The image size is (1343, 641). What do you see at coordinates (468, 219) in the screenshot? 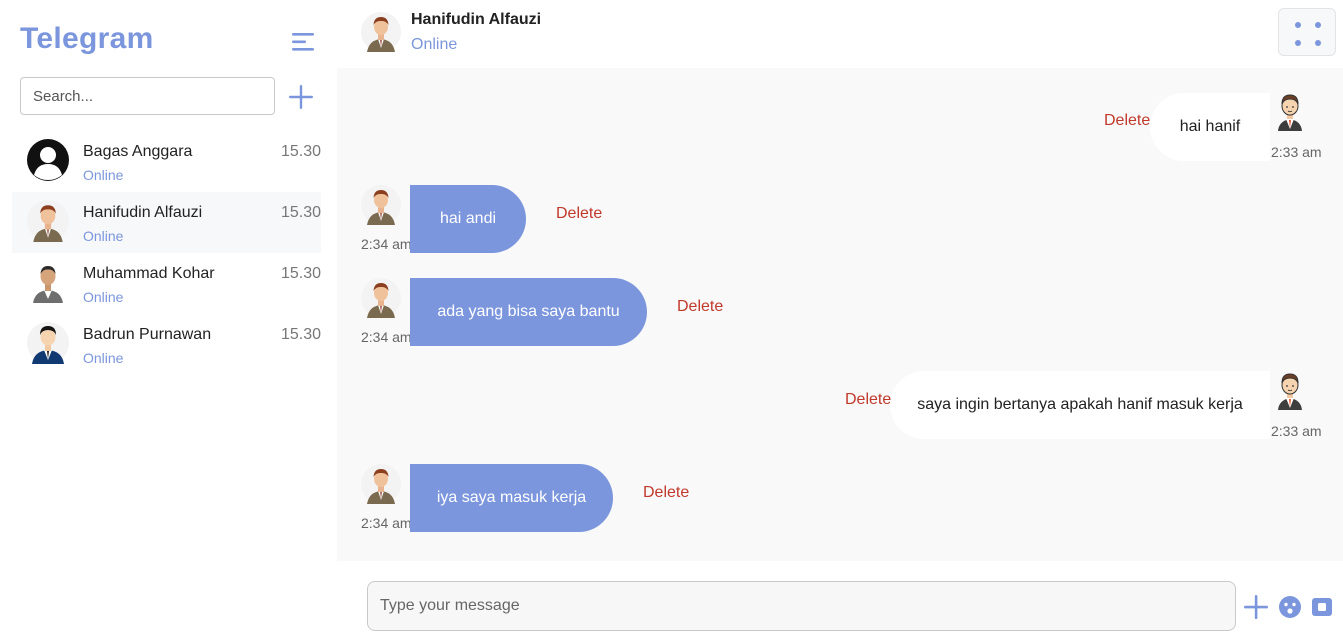
I see `incoming-message-bubble: hai andi` at bounding box center [468, 219].